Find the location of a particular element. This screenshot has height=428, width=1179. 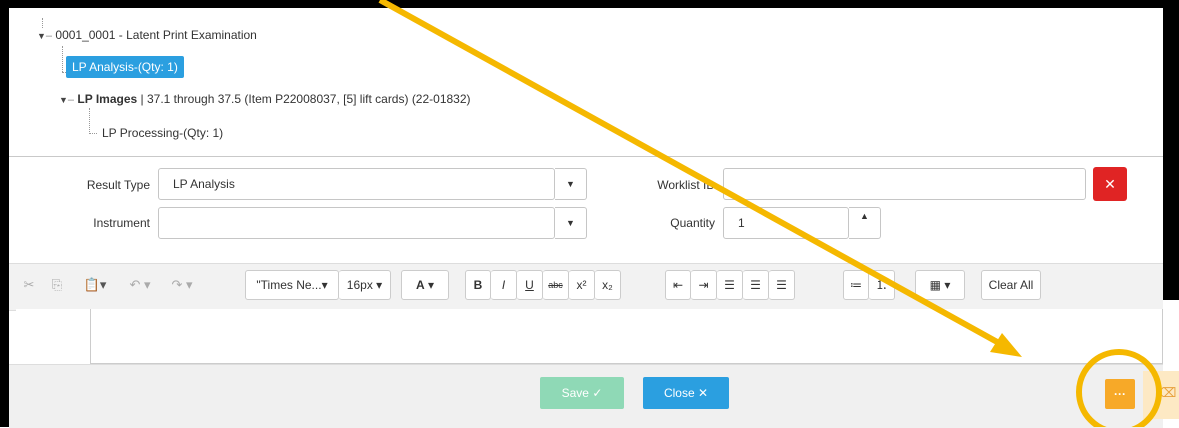

annotation-arrow-head is located at coordinates (1006, 345).